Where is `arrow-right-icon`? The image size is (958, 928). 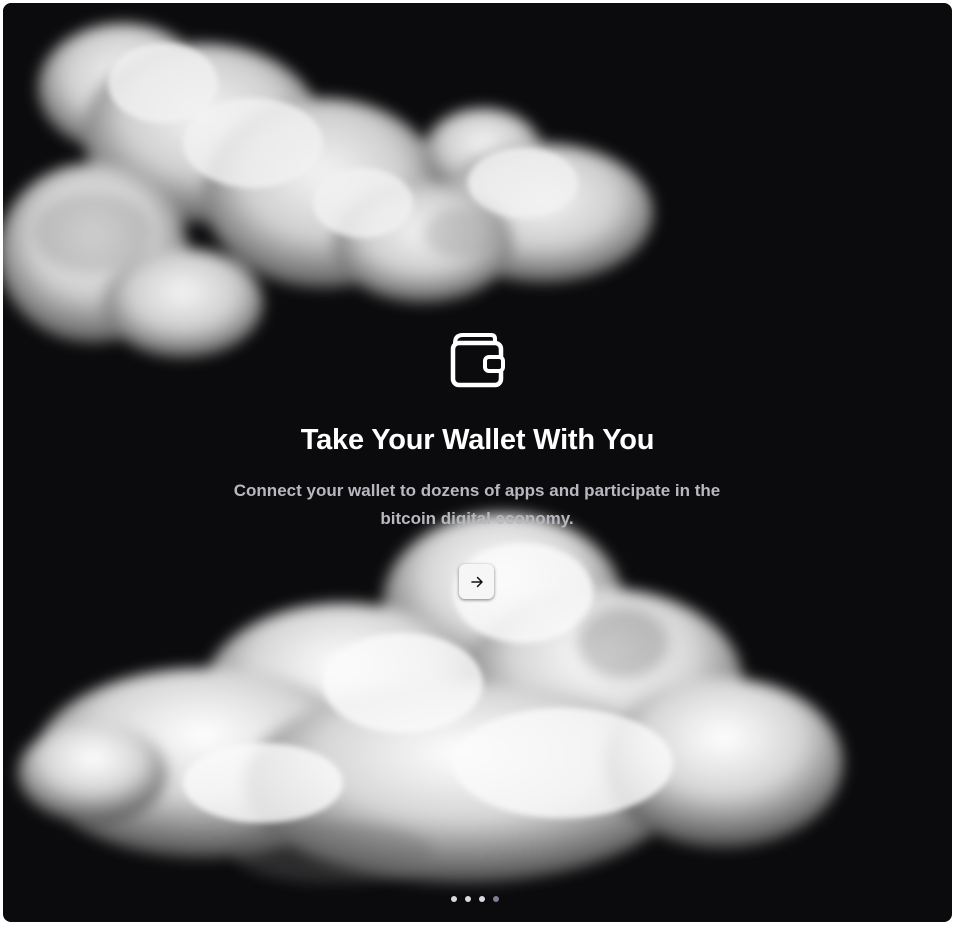
arrow-right-icon is located at coordinates (476, 581).